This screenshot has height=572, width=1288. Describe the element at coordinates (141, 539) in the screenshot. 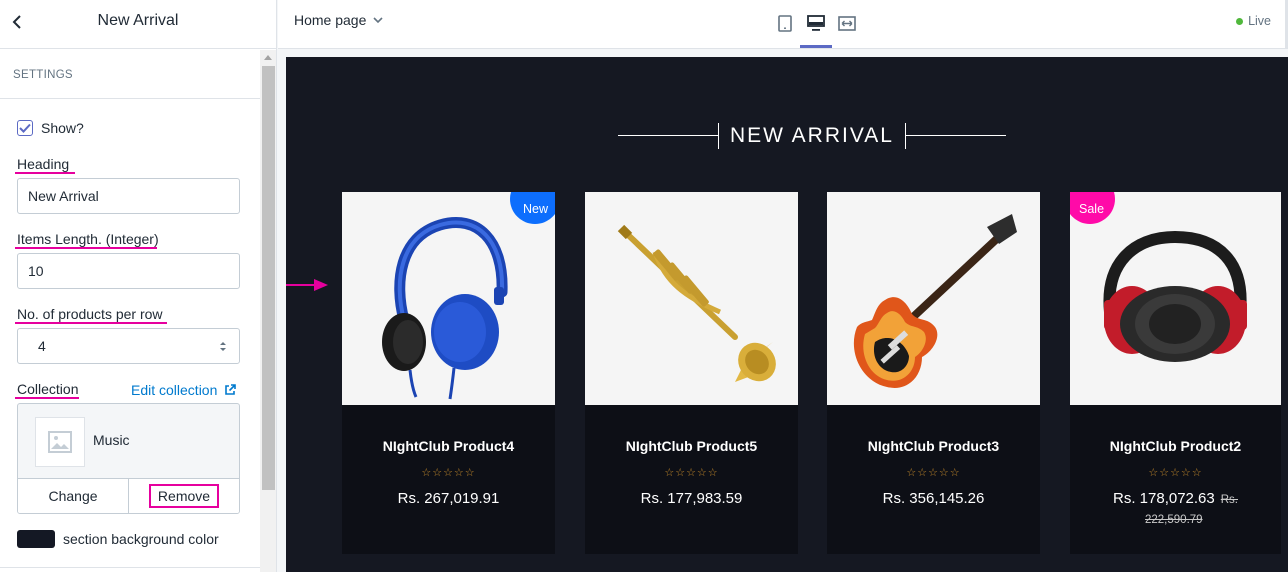

I see `bg-color-label: section background color` at that location.